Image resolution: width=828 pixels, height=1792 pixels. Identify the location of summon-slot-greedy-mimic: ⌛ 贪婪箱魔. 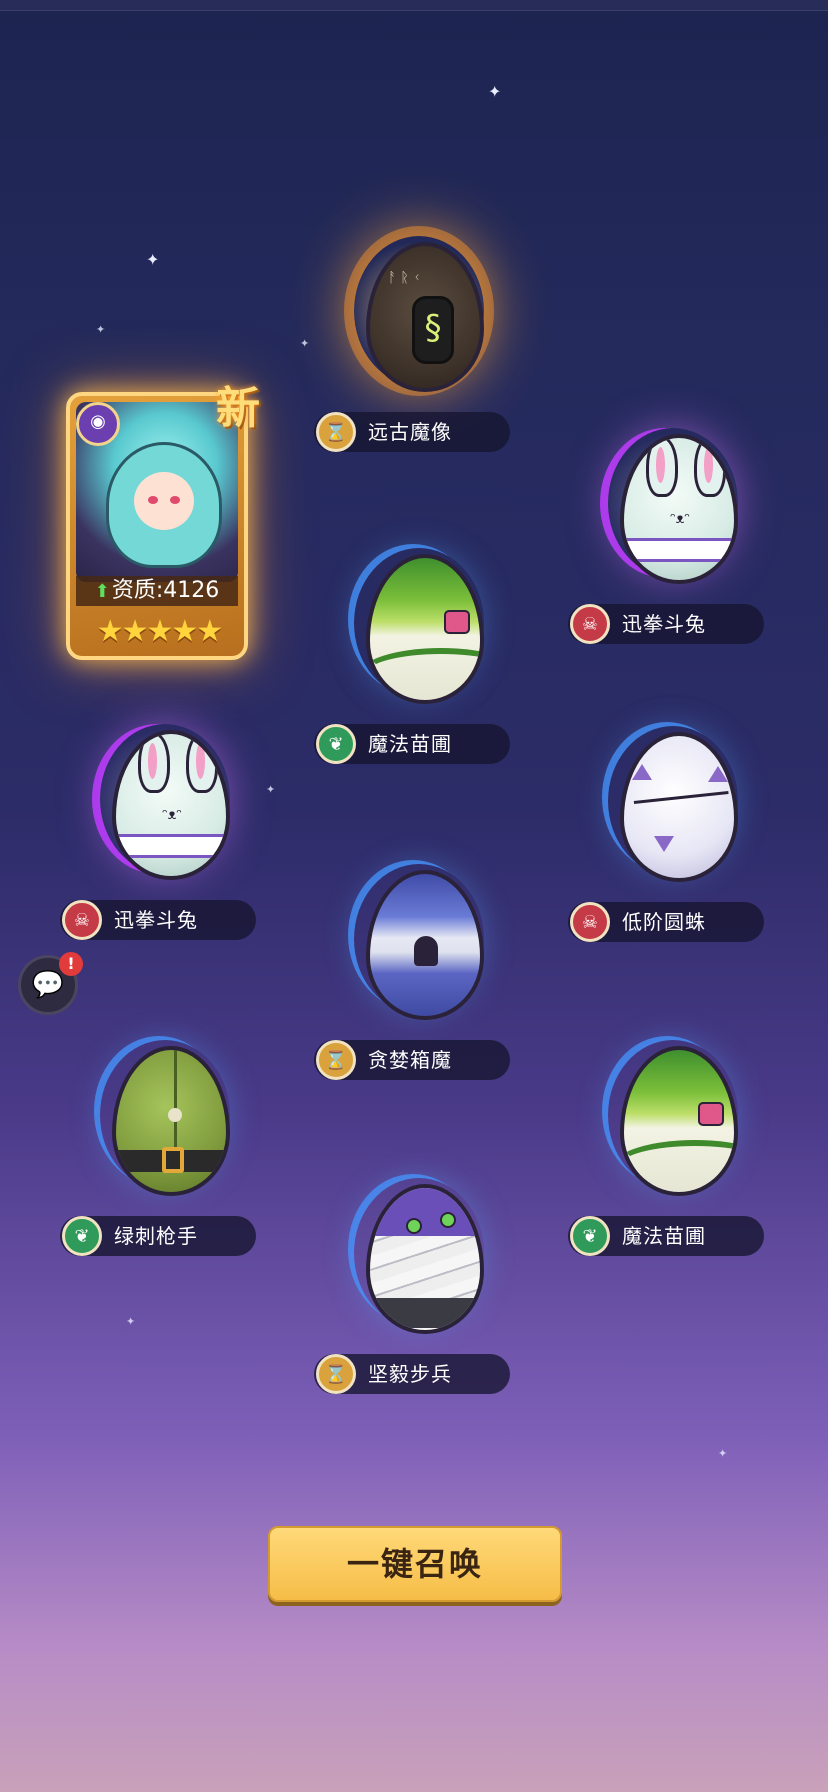
(414, 964).